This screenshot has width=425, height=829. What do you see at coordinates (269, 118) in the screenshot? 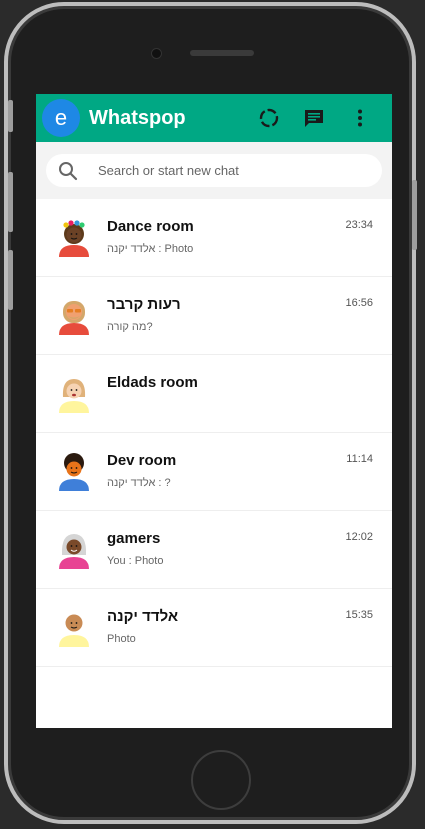
I see `status-icon` at bounding box center [269, 118].